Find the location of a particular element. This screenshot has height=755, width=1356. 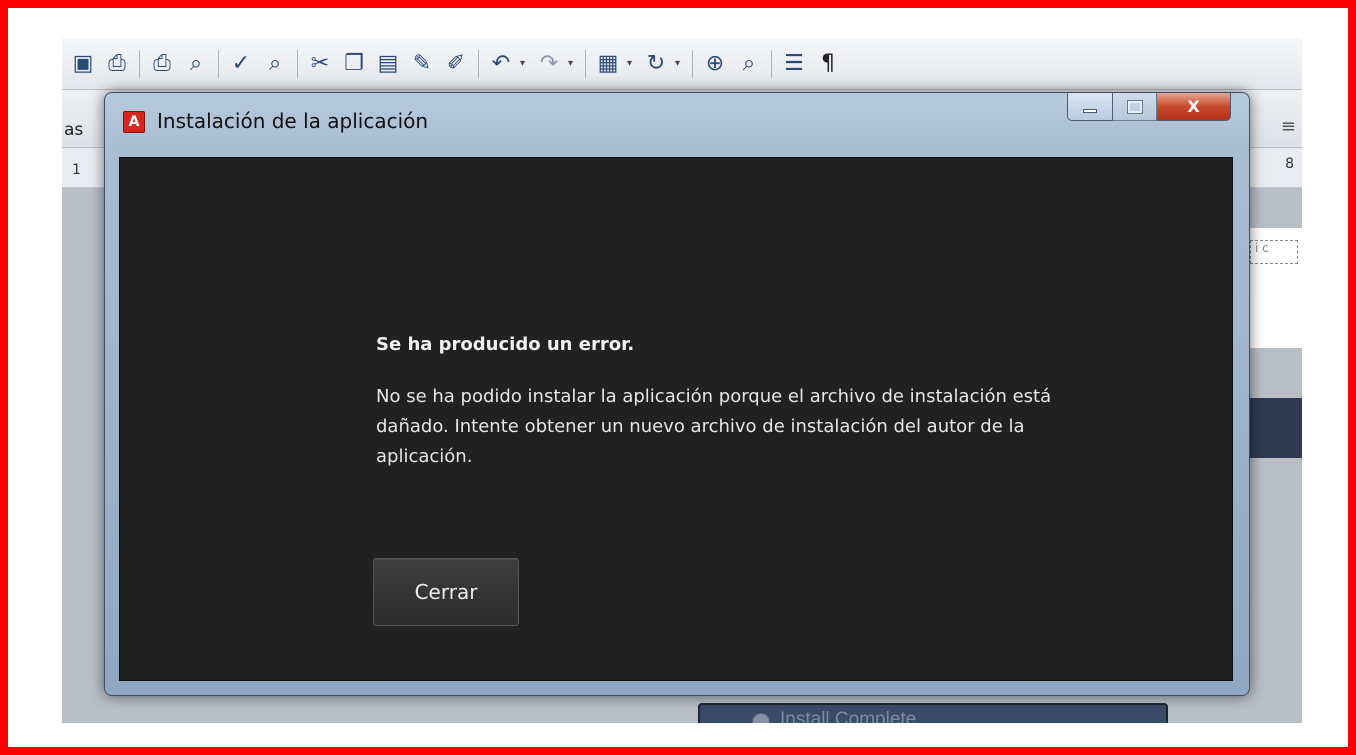

spellcheck-icon: ✓ is located at coordinates (241, 64).